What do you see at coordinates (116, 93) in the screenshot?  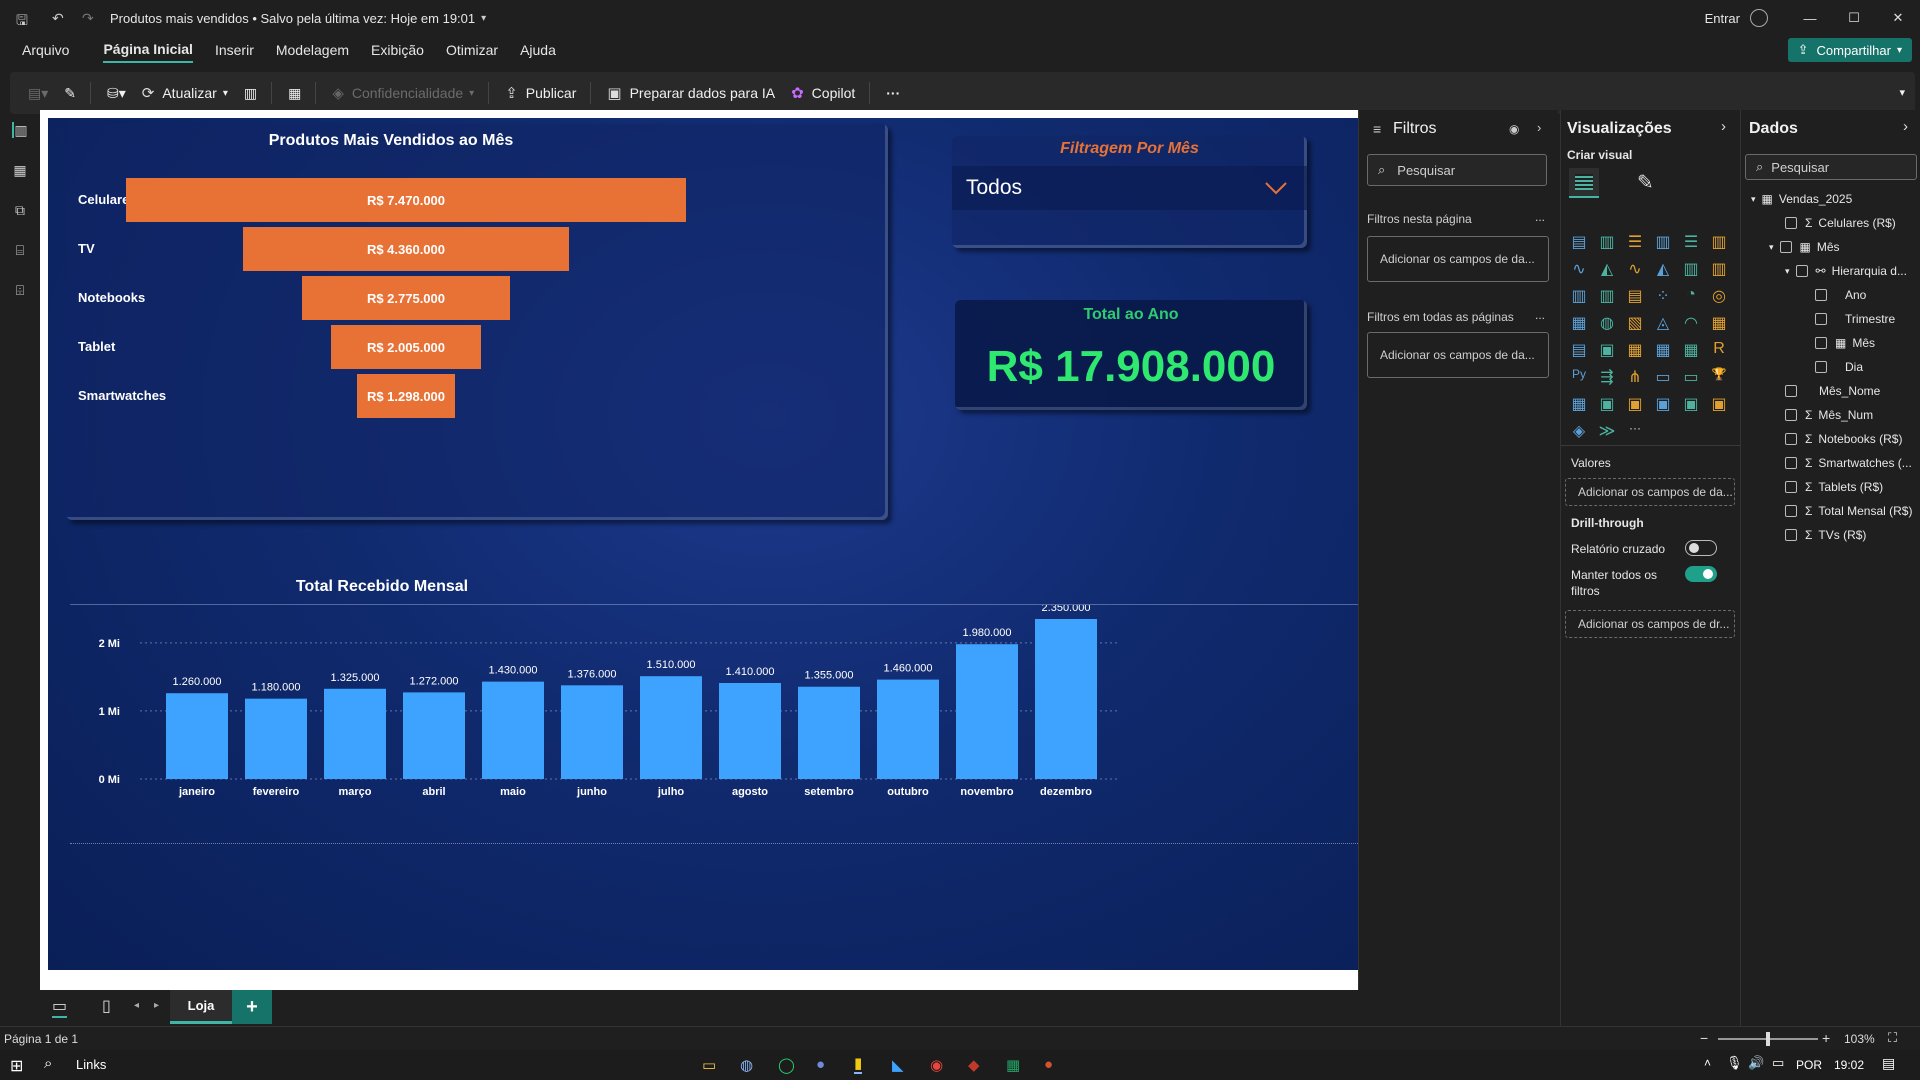 I see `get-data-icon: ⛁▾` at bounding box center [116, 93].